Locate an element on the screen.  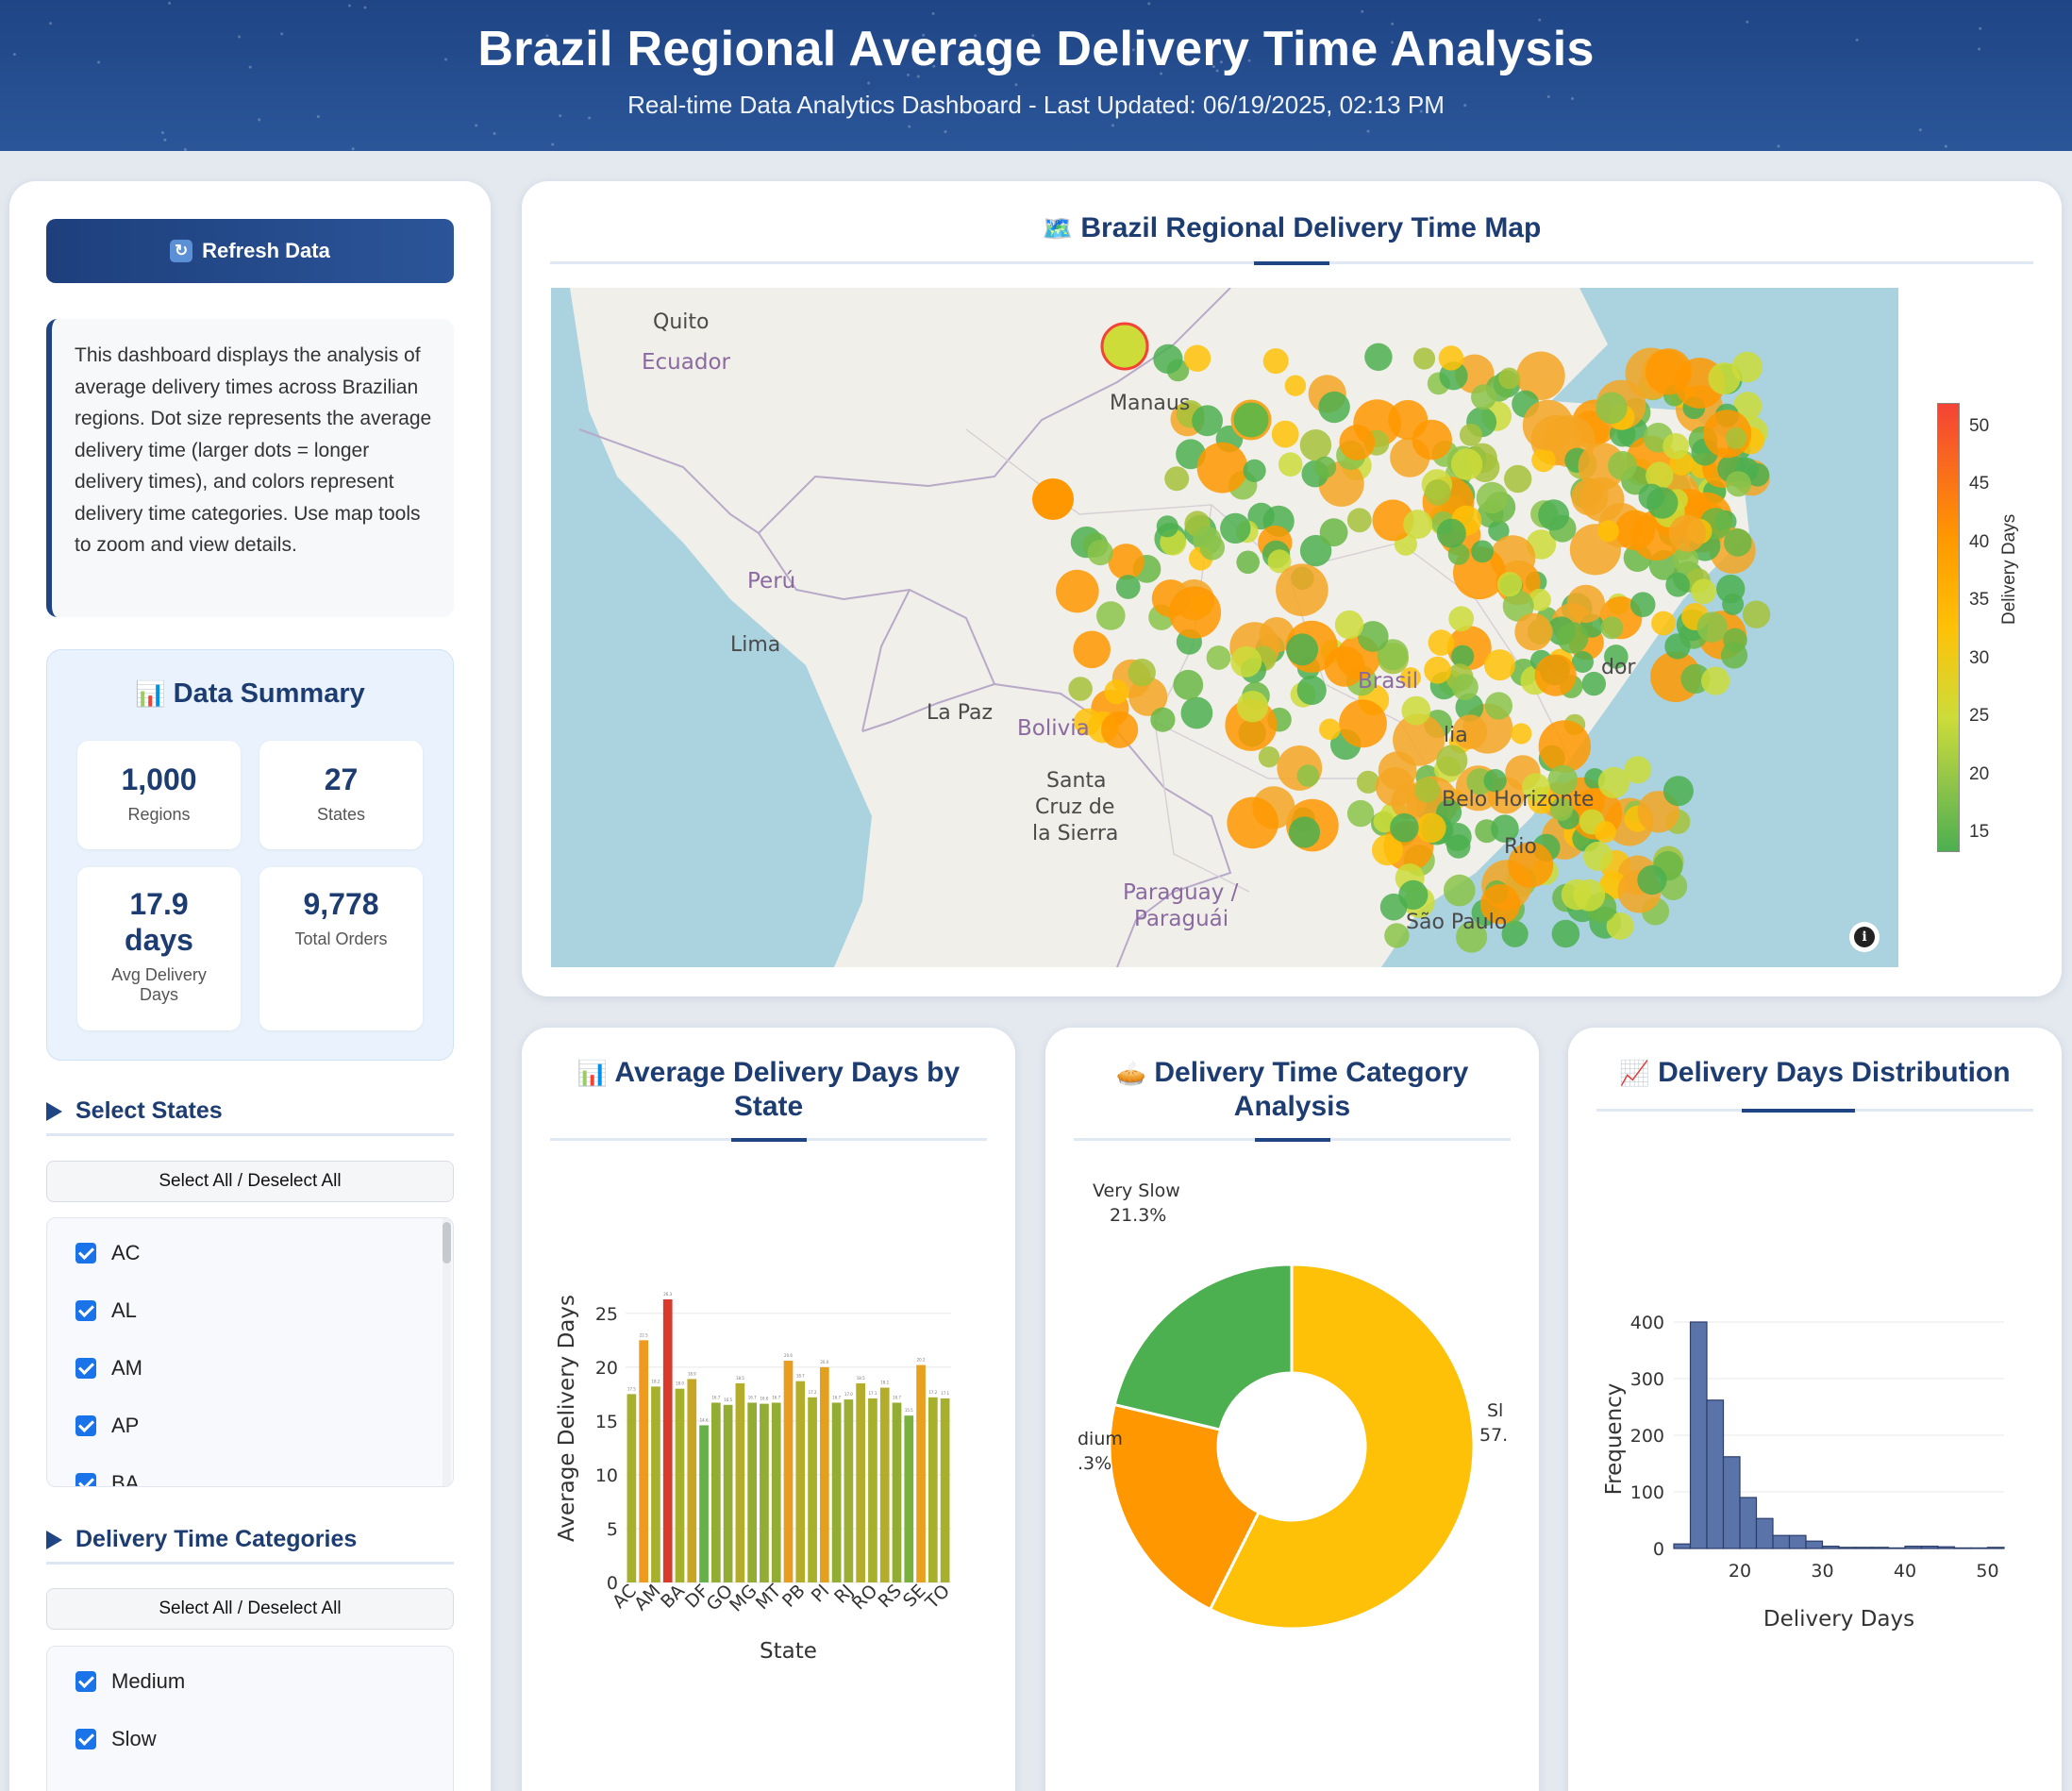
state-checkbox-al: AL is located at coordinates (106, 1311).